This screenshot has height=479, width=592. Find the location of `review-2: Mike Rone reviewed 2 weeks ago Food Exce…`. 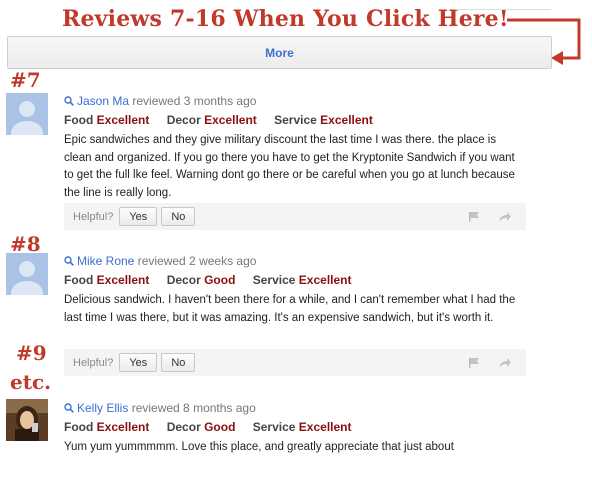

review-2: Mike Rone reviewed 2 weeks ago Food Exce… is located at coordinates (295, 290).